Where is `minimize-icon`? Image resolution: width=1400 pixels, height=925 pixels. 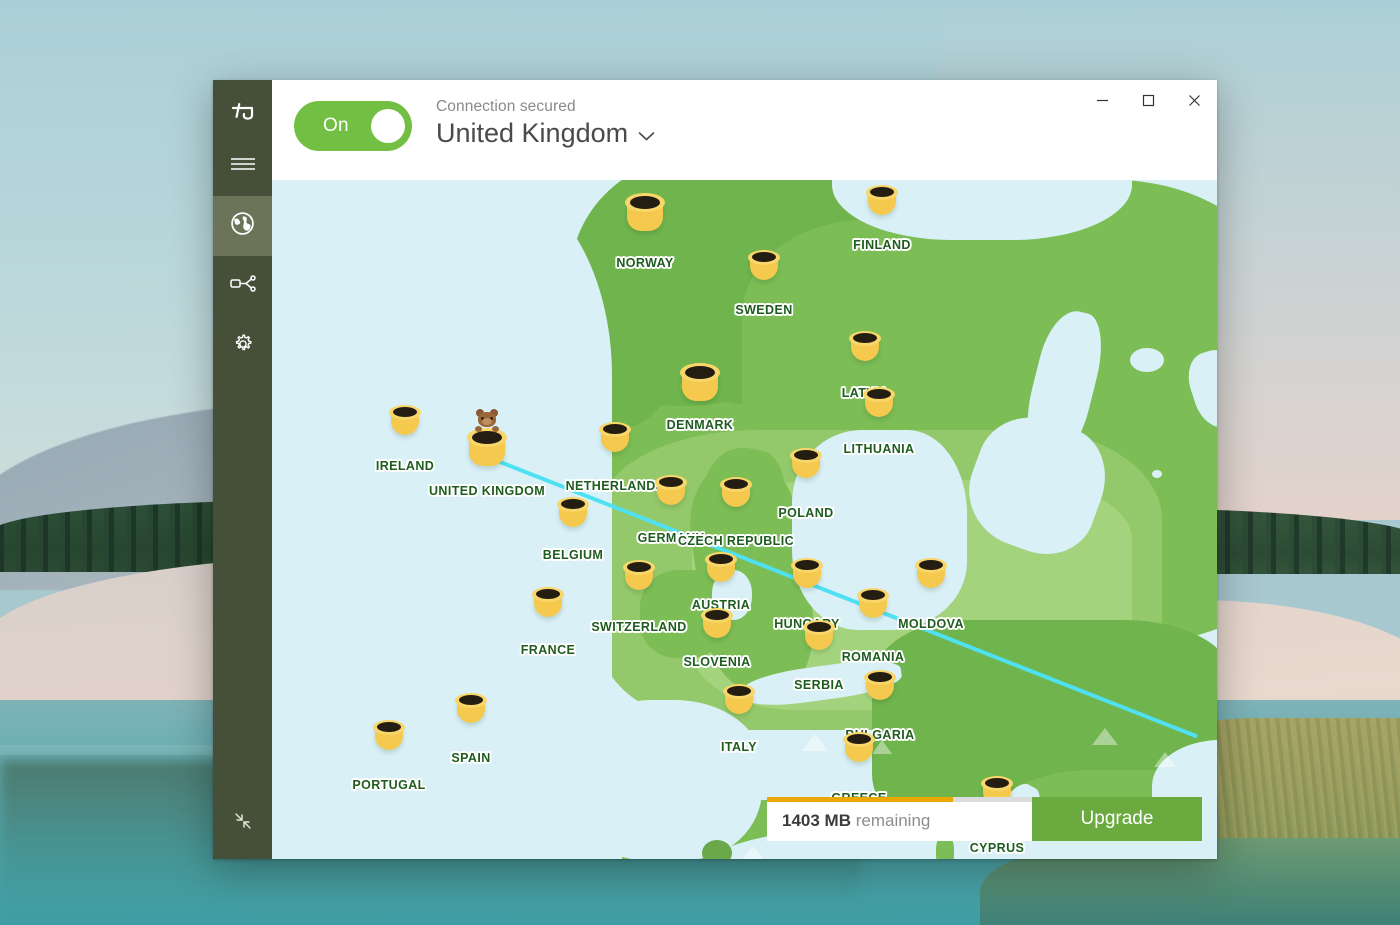 minimize-icon is located at coordinates (1102, 100).